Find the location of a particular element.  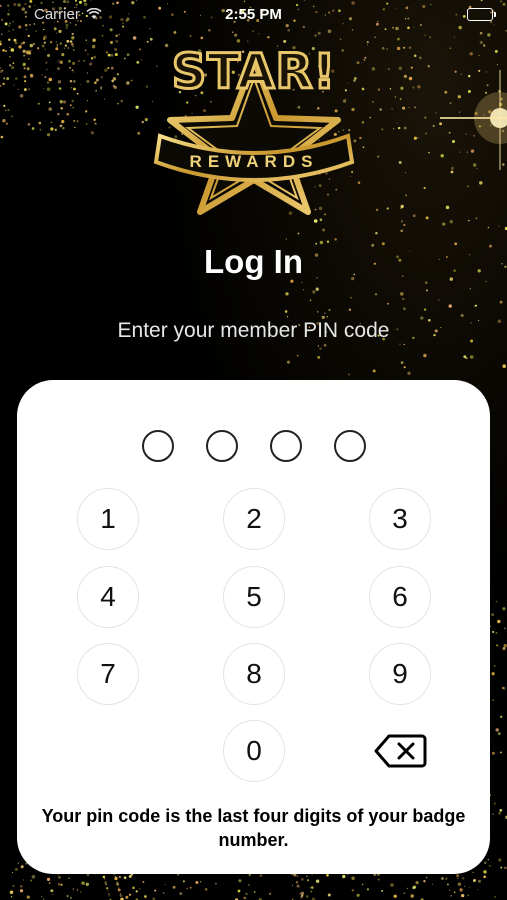

star-rewards-logo: STAR! REWARDS is located at coordinates (254, 127).